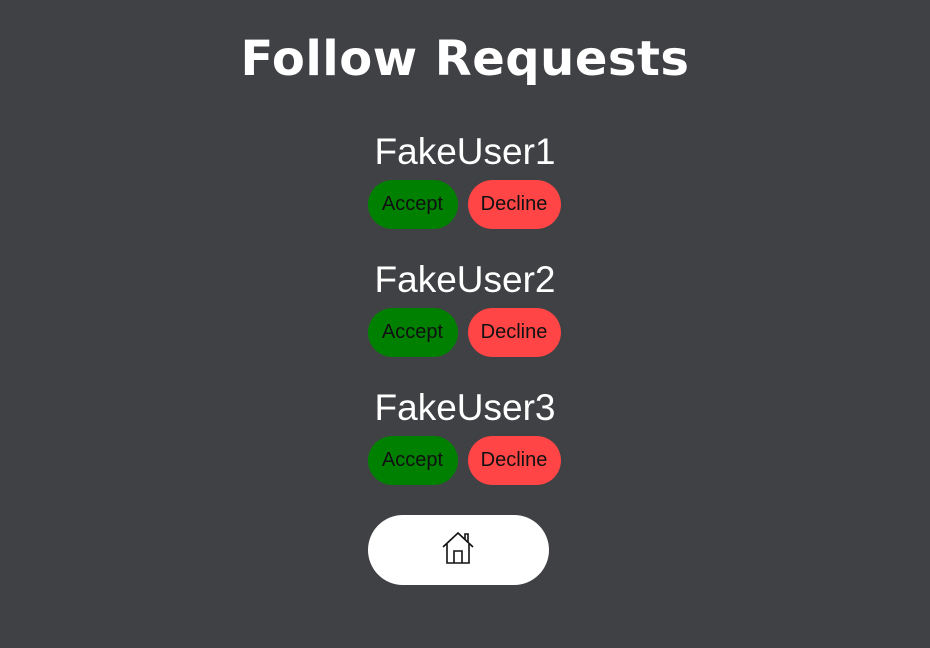  I want to click on request-username: FakeUser1, so click(465, 151).